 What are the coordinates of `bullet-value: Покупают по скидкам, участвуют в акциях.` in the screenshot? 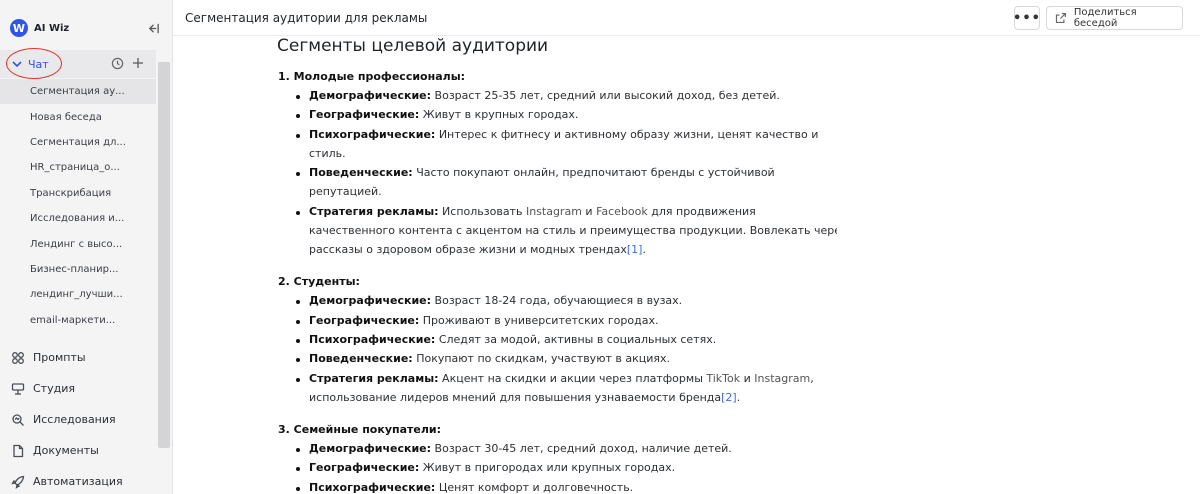 It's located at (541, 358).